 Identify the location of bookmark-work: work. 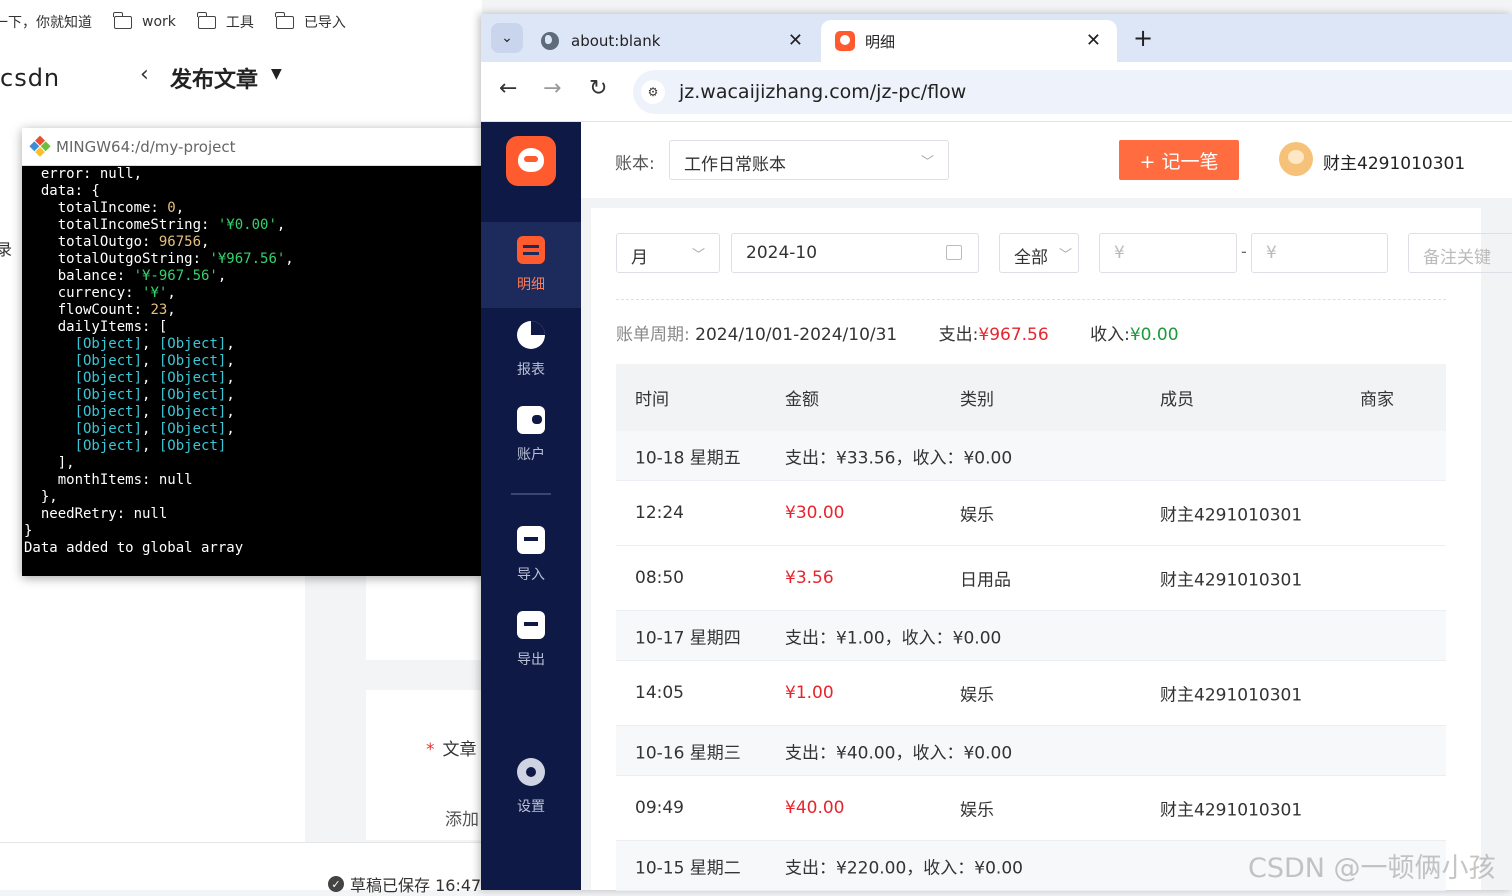
(144, 20).